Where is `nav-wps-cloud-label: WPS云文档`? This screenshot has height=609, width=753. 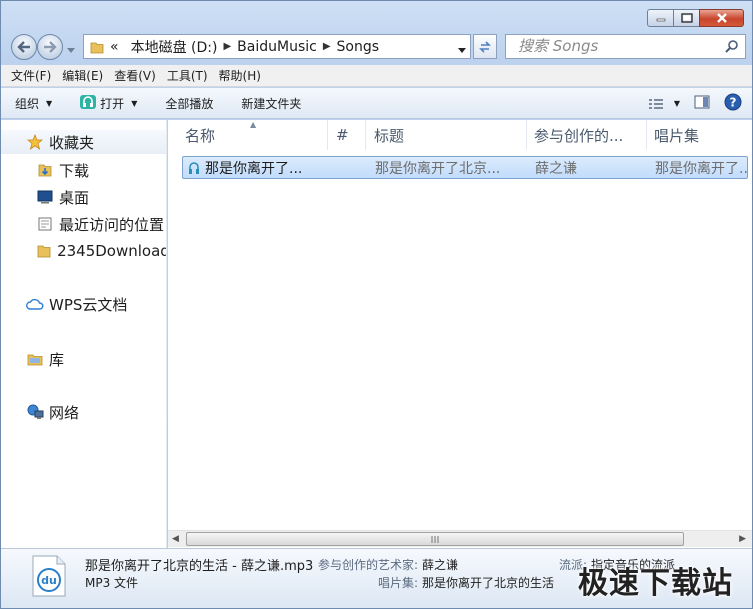
nav-wps-cloud-label: WPS云文档 is located at coordinates (88, 304).